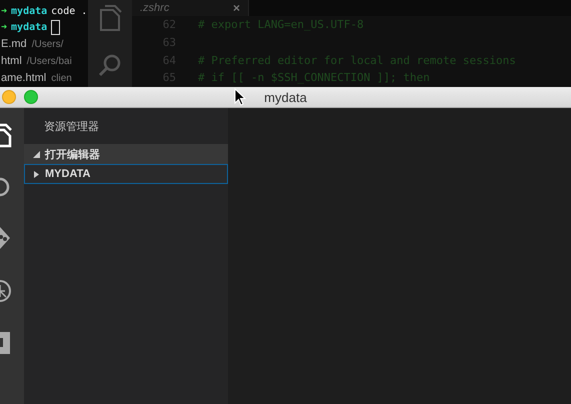  Describe the element at coordinates (69, 11) in the screenshot. I see `terminal-command: code .` at that location.